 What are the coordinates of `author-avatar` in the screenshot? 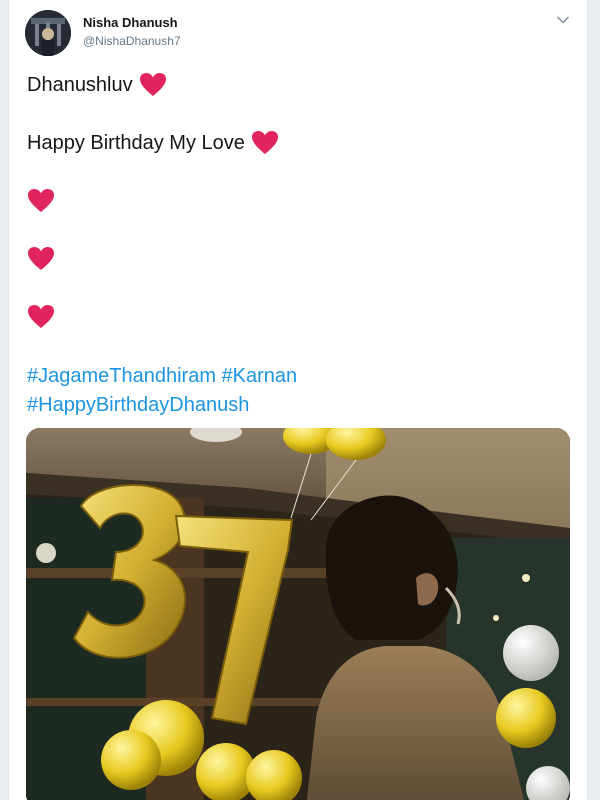 It's located at (48, 33).